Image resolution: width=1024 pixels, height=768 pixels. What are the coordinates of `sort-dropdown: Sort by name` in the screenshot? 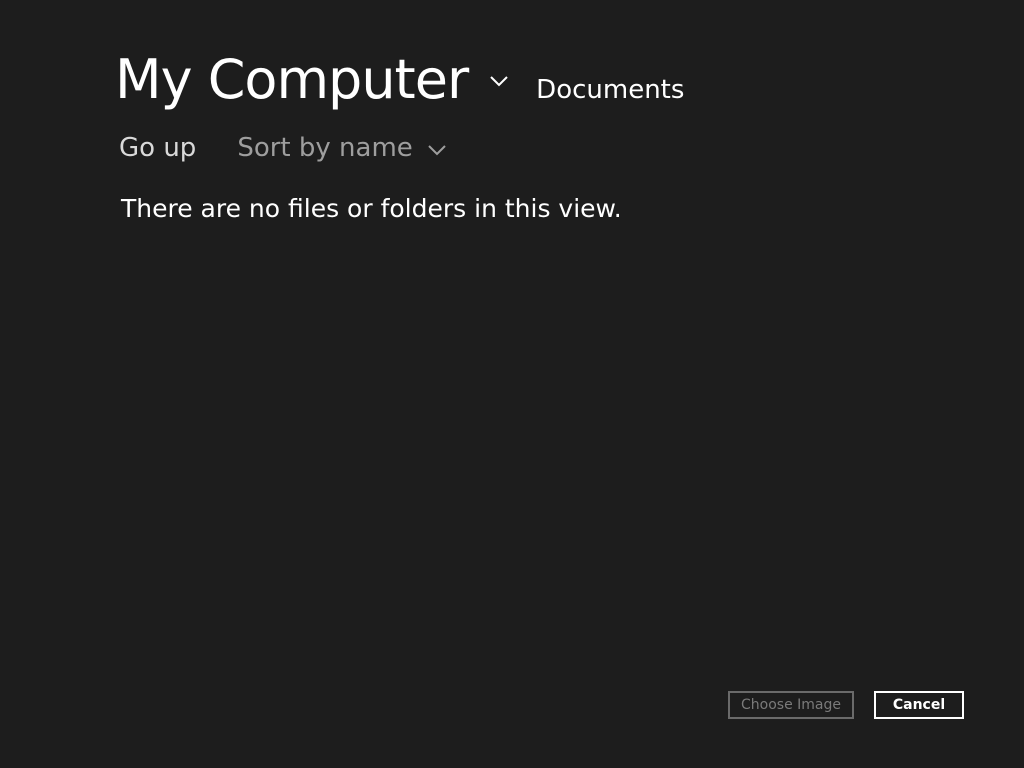 It's located at (341, 148).